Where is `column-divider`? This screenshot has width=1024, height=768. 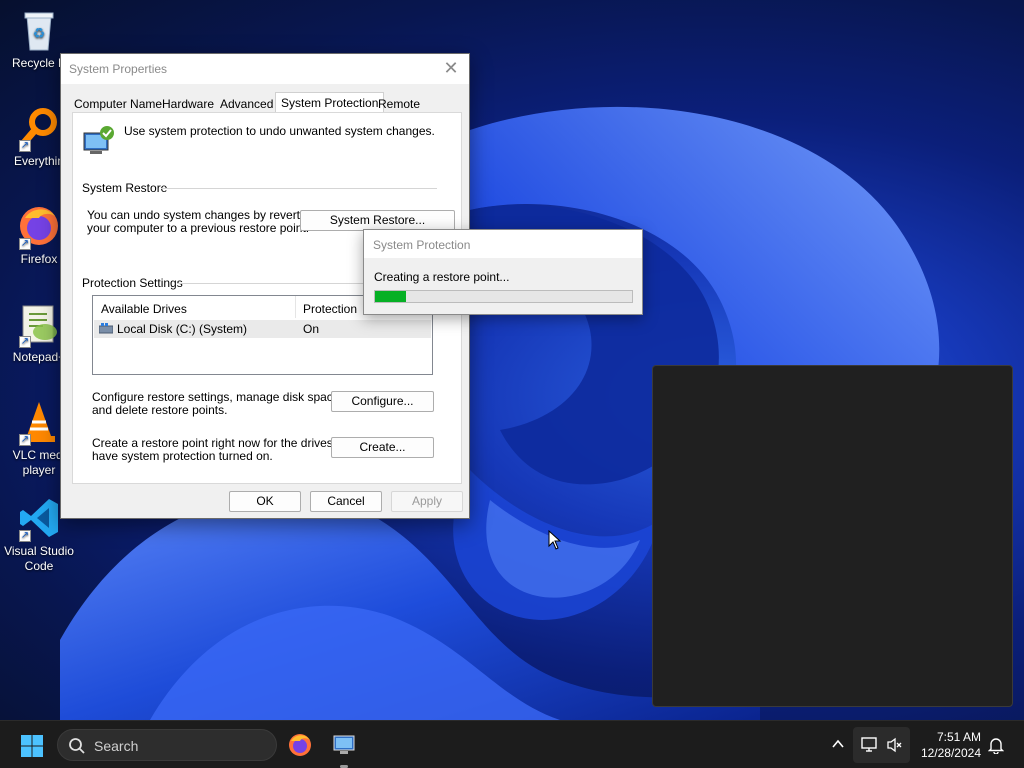
column-divider is located at coordinates (295, 307).